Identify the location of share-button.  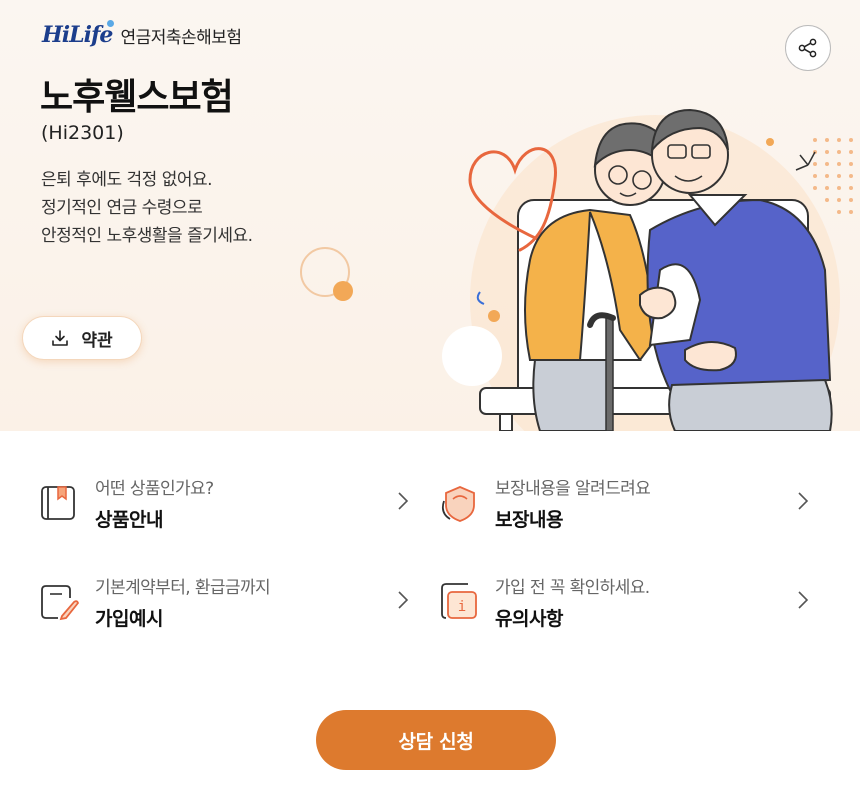
(808, 48).